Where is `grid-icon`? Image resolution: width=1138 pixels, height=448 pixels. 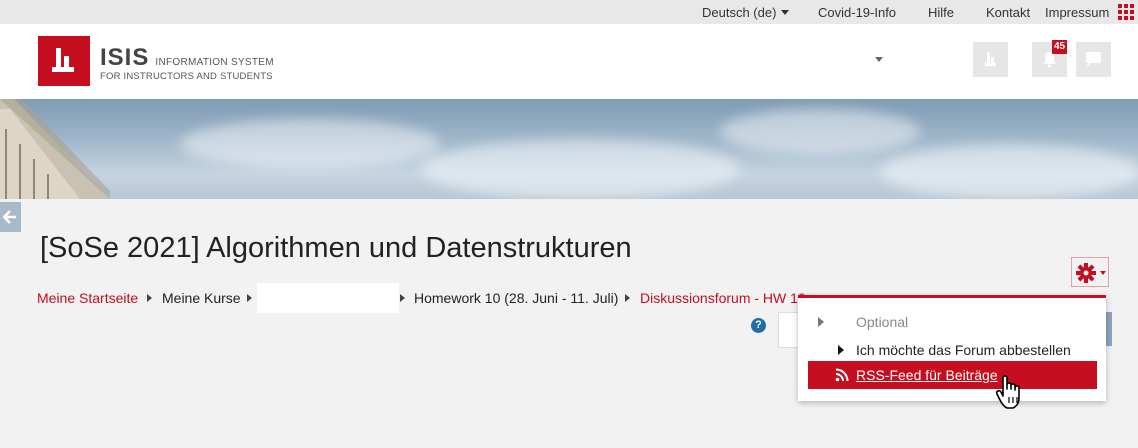 grid-icon is located at coordinates (1126, 12).